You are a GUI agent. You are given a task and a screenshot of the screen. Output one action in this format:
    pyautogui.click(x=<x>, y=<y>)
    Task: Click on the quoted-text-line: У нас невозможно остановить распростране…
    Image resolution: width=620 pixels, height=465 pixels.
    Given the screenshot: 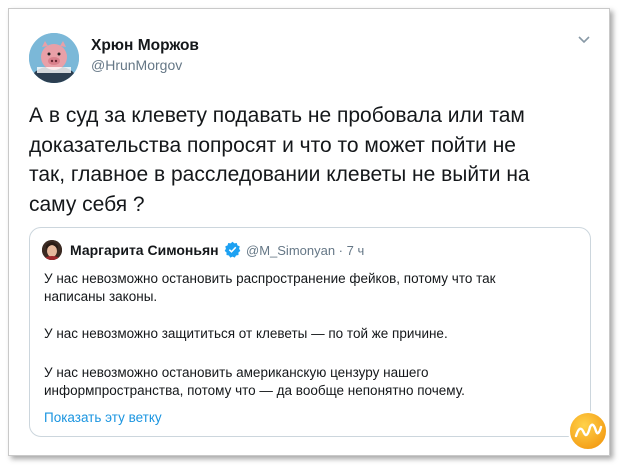 What is the action you would take?
    pyautogui.click(x=270, y=278)
    